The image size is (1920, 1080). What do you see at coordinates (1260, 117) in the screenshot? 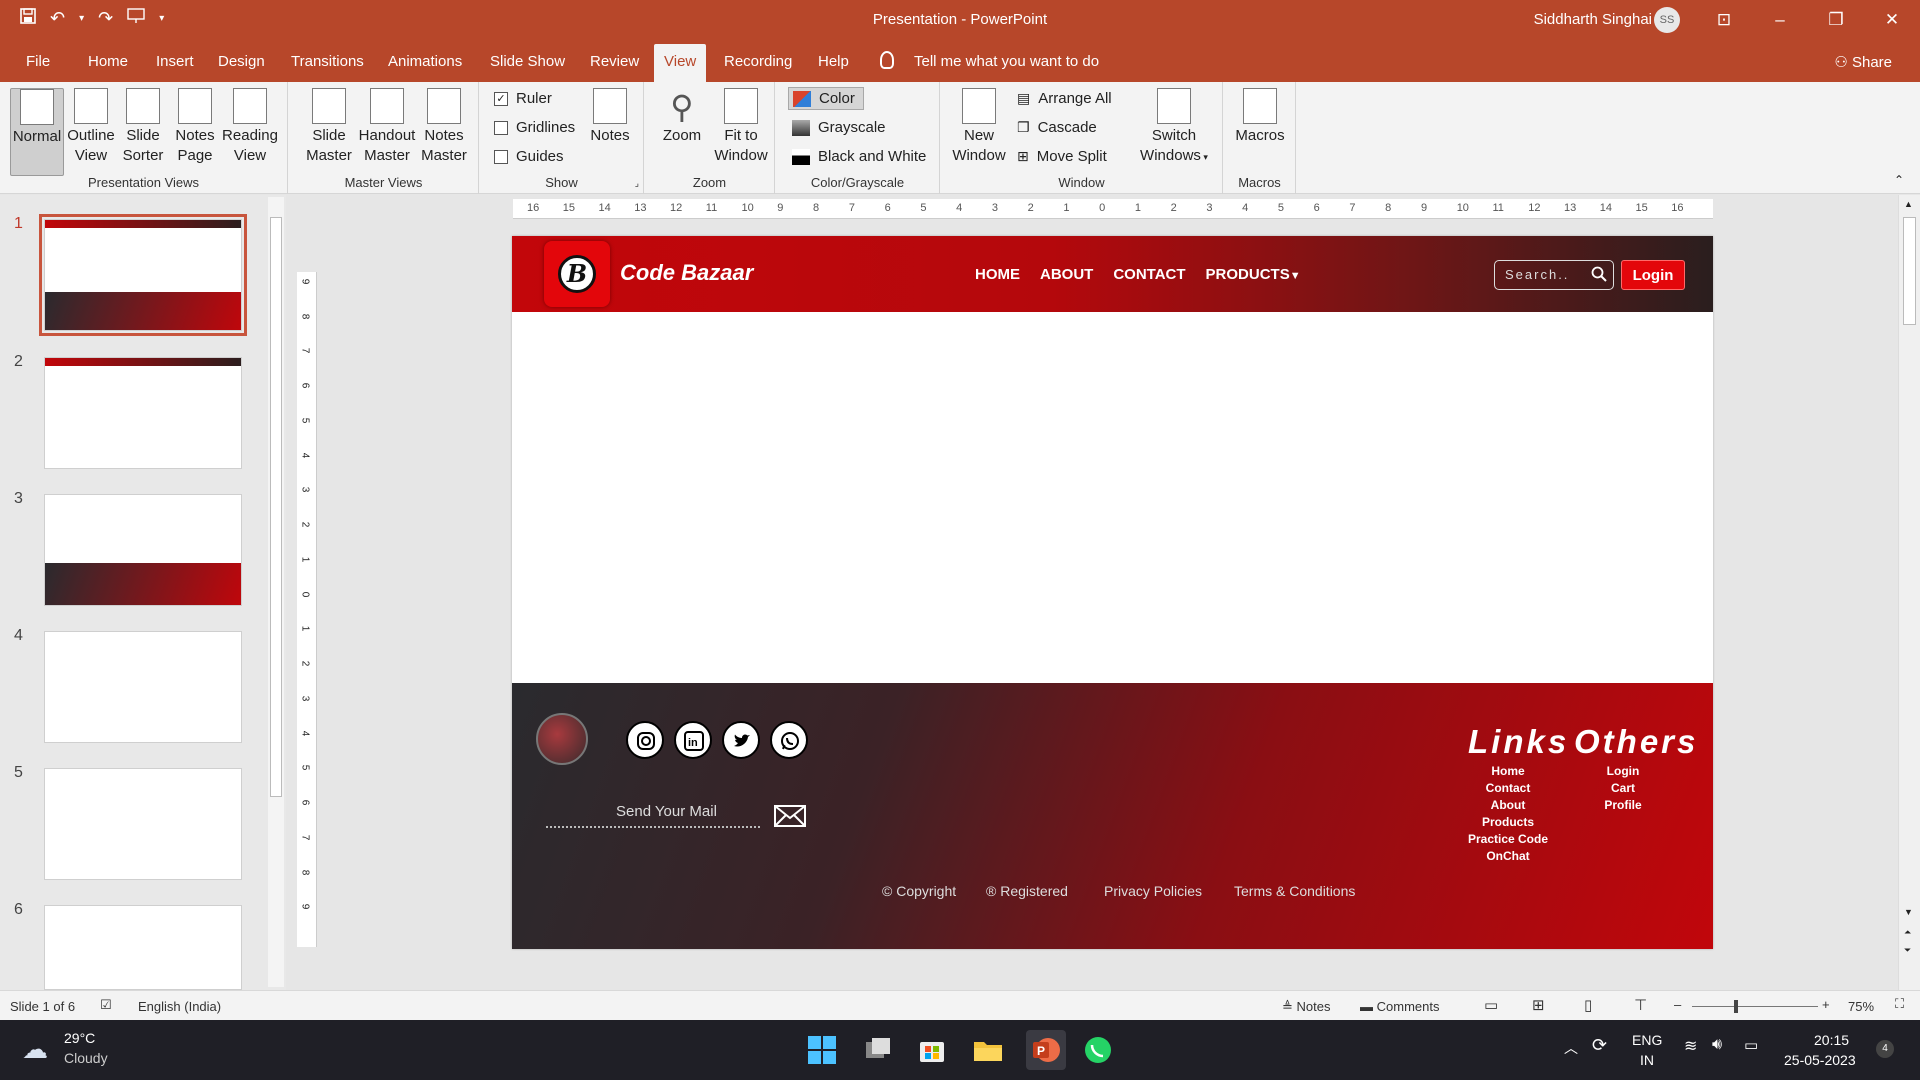
I see `macros-button: Macros` at bounding box center [1260, 117].